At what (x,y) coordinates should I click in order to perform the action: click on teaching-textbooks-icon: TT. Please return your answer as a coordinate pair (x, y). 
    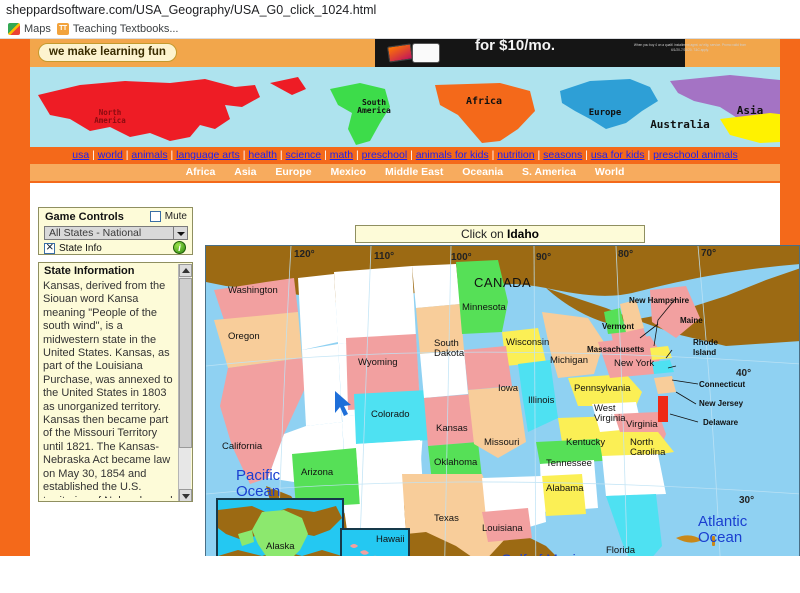
    Looking at the image, I should click on (62, 29).